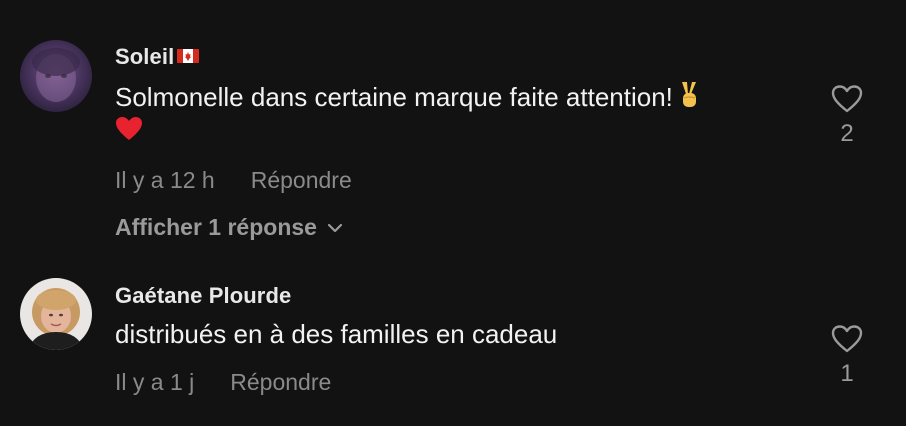  What do you see at coordinates (155, 382) in the screenshot?
I see `timestamp: Il y a 1 j` at bounding box center [155, 382].